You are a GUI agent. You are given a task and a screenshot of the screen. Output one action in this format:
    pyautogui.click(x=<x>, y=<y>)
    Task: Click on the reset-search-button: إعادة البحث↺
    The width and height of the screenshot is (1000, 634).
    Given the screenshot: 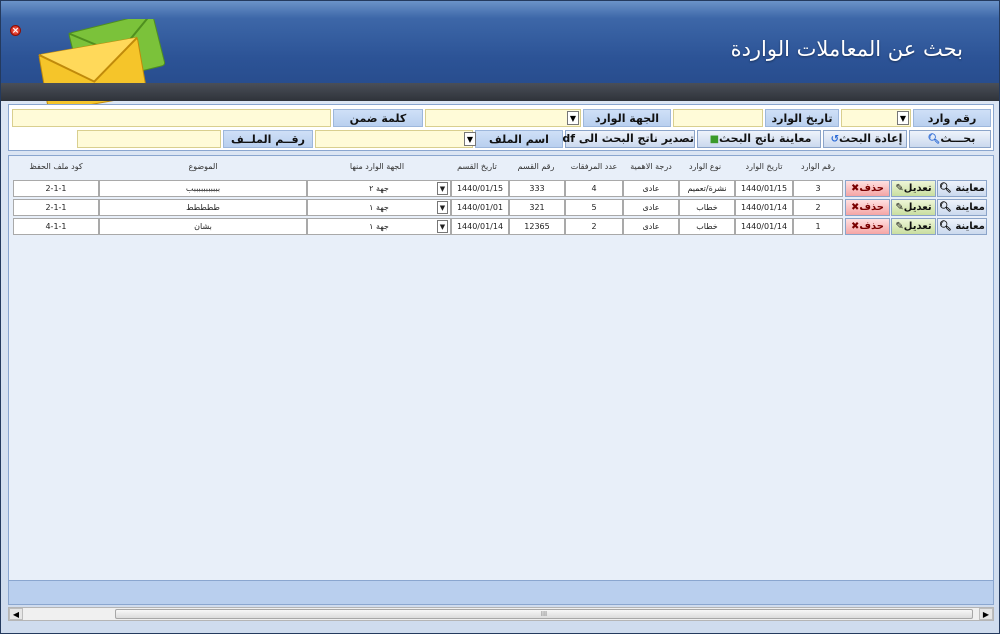 What is the action you would take?
    pyautogui.click(x=865, y=139)
    